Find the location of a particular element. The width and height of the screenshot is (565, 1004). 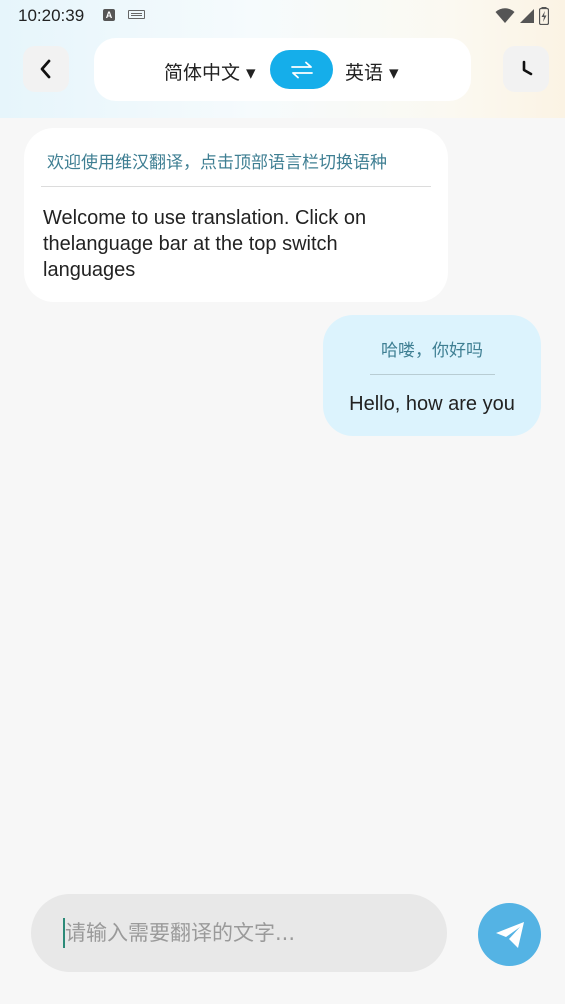

wifi-icon is located at coordinates (505, 15).